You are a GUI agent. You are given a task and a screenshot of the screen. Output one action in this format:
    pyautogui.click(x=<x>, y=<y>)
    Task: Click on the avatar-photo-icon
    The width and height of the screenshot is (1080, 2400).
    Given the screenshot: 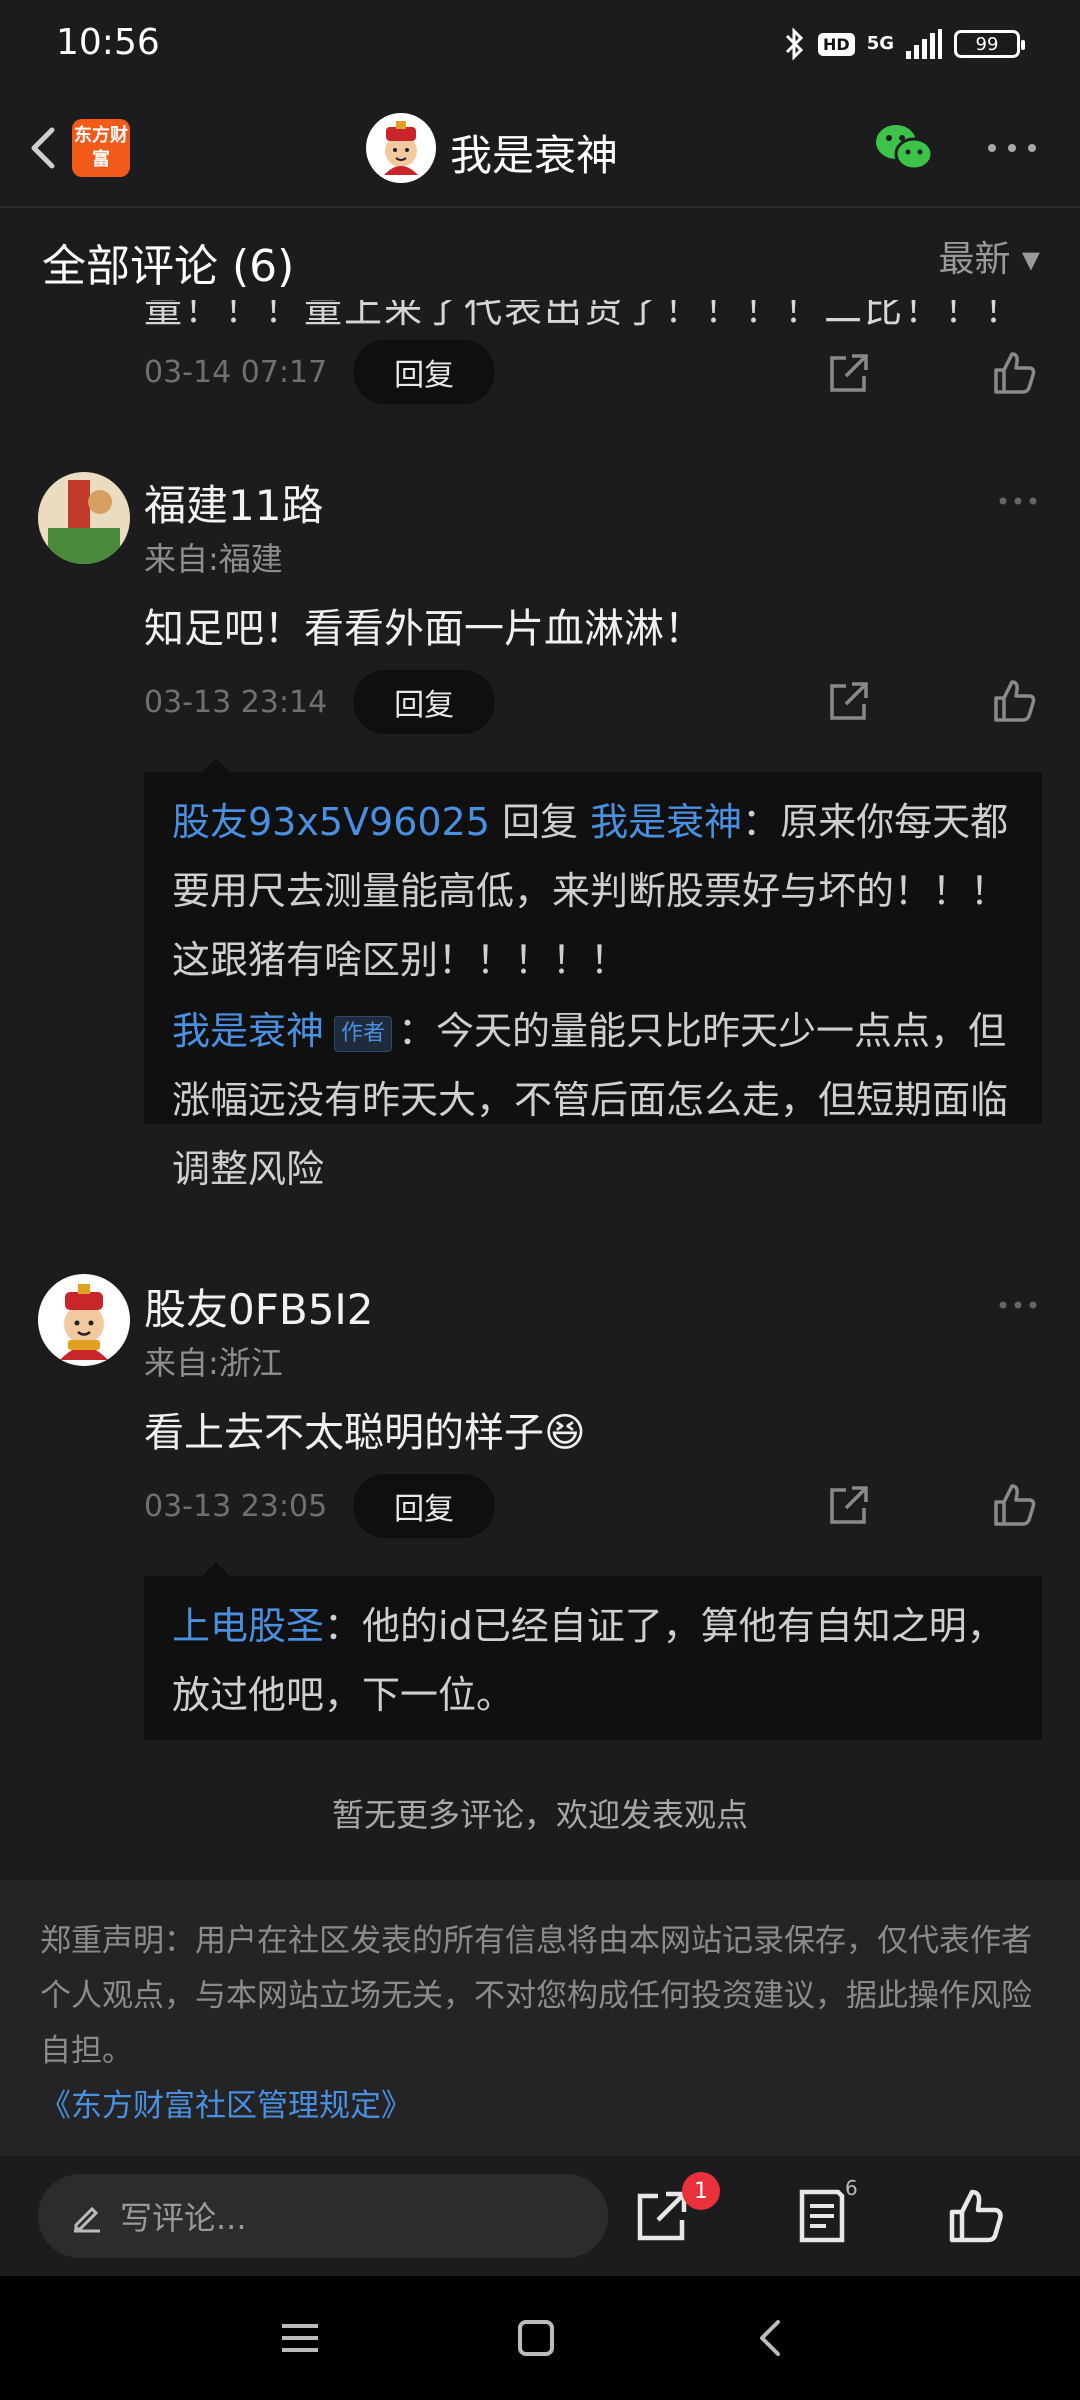 What is the action you would take?
    pyautogui.click(x=84, y=518)
    